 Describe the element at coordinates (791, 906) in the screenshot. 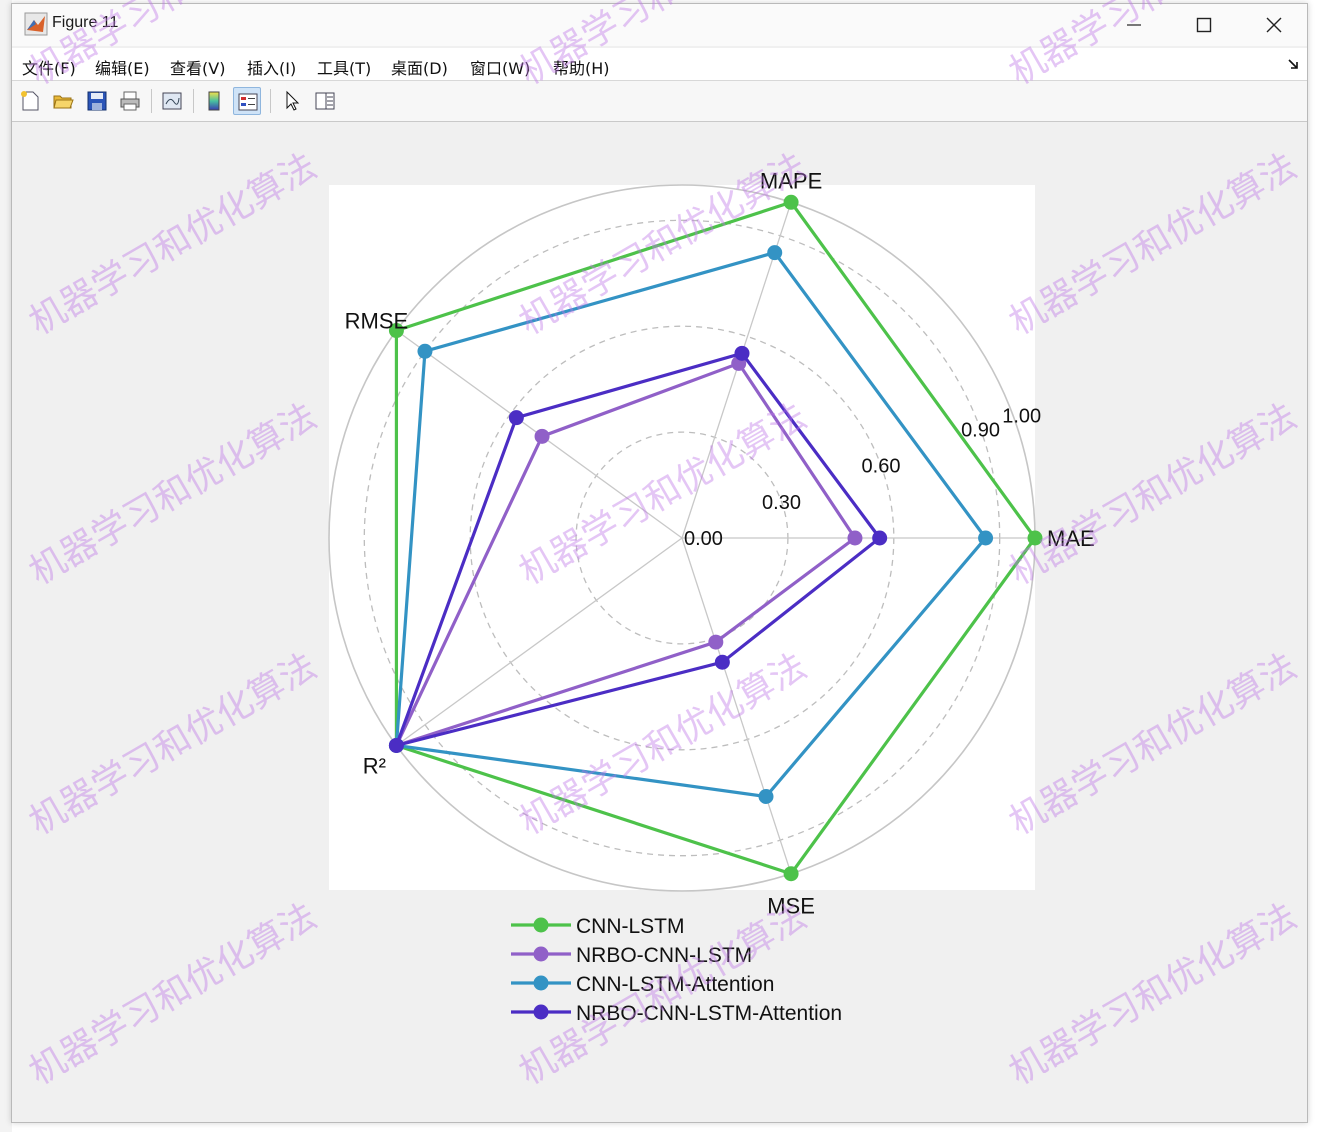

I see `axis-label-mse: MSE` at that location.